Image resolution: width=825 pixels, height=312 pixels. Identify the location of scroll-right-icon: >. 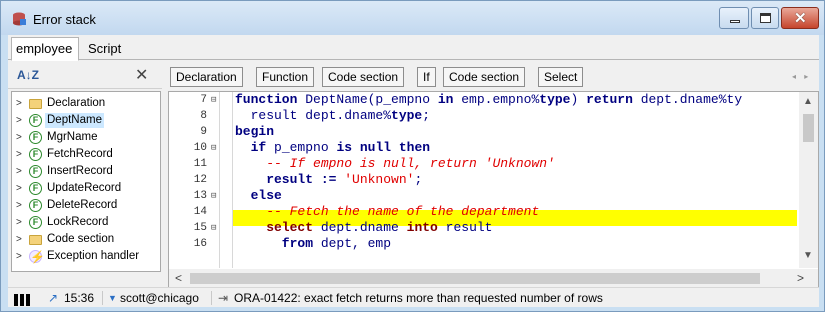
(800, 278).